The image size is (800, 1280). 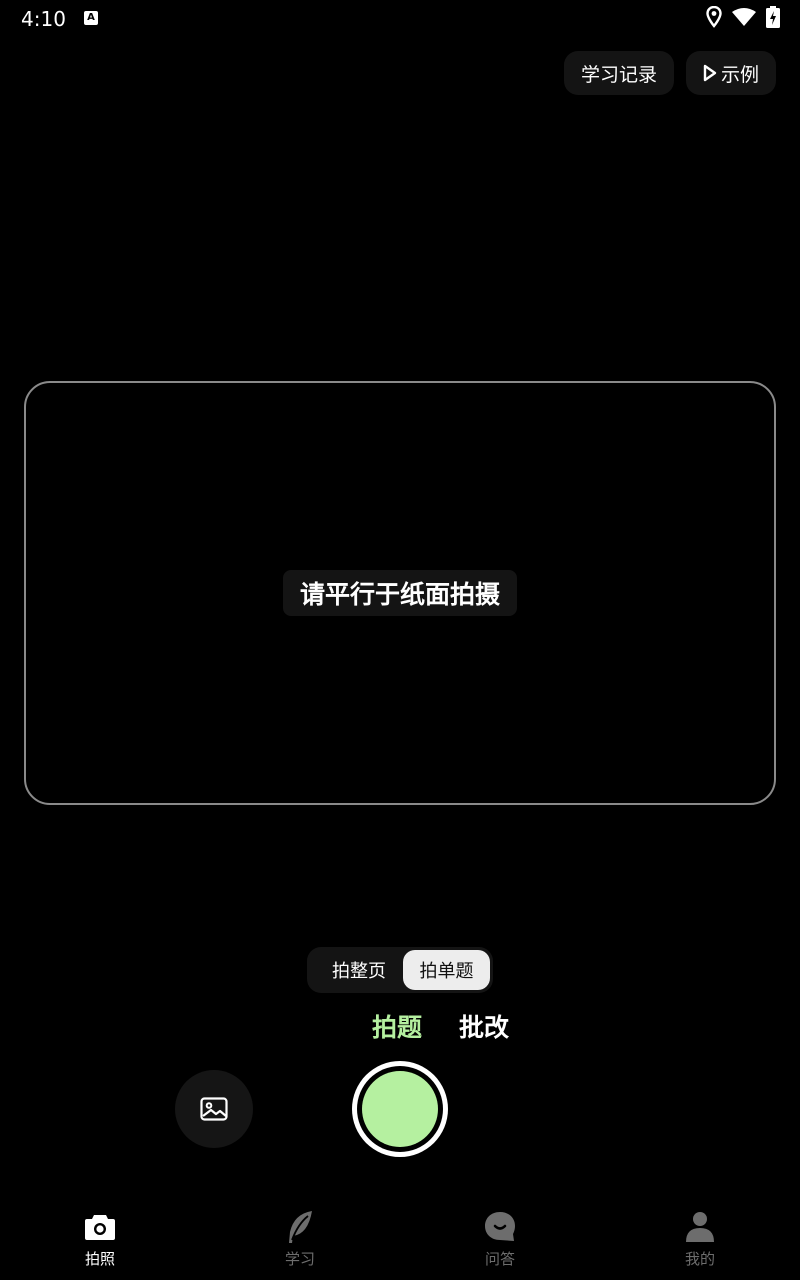 What do you see at coordinates (700, 1227) in the screenshot?
I see `user-icon` at bounding box center [700, 1227].